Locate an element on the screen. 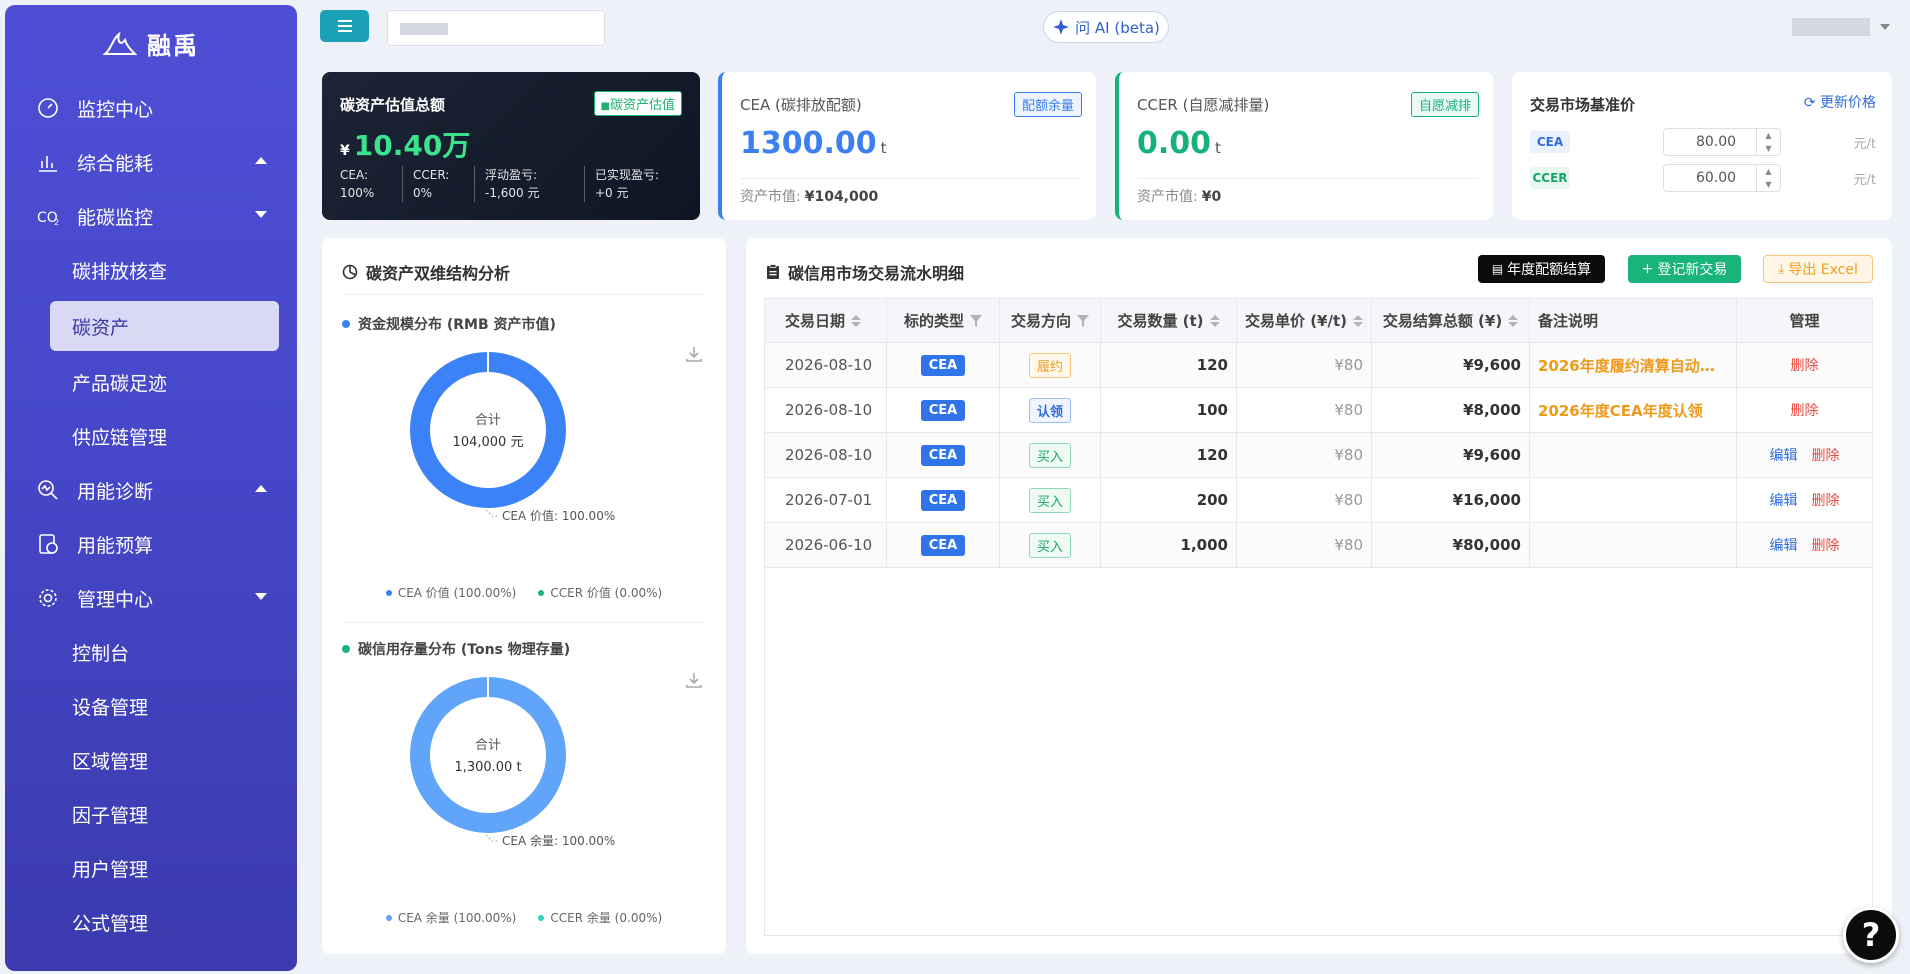 This screenshot has height=974, width=1910. legend-item-ccer: CCER 余量 (0.00%) is located at coordinates (600, 917).